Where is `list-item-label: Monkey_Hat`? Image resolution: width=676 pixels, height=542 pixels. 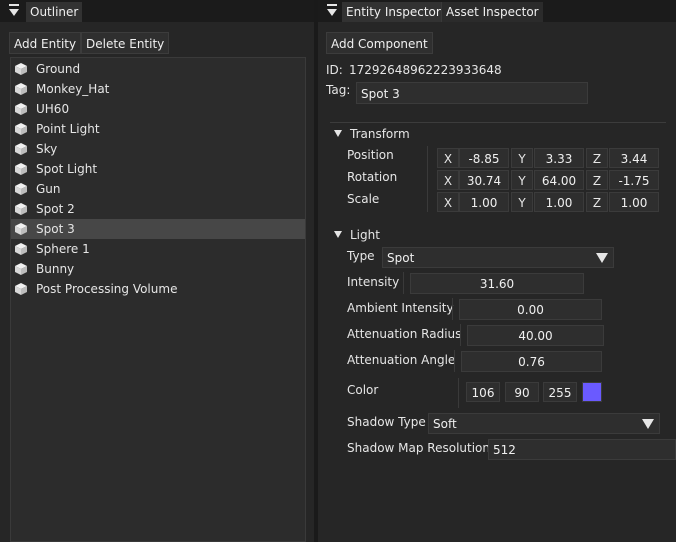 list-item-label: Monkey_Hat is located at coordinates (73, 89).